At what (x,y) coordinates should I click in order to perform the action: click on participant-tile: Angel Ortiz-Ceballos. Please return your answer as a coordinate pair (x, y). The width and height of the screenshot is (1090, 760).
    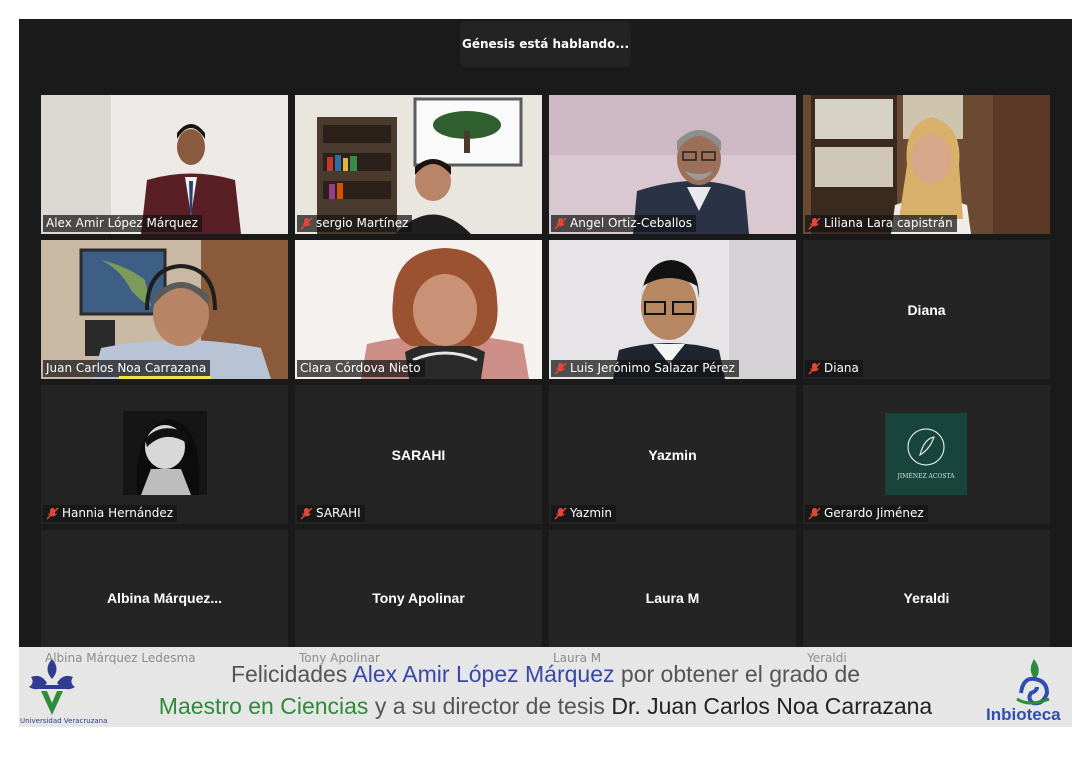
    Looking at the image, I should click on (672, 164).